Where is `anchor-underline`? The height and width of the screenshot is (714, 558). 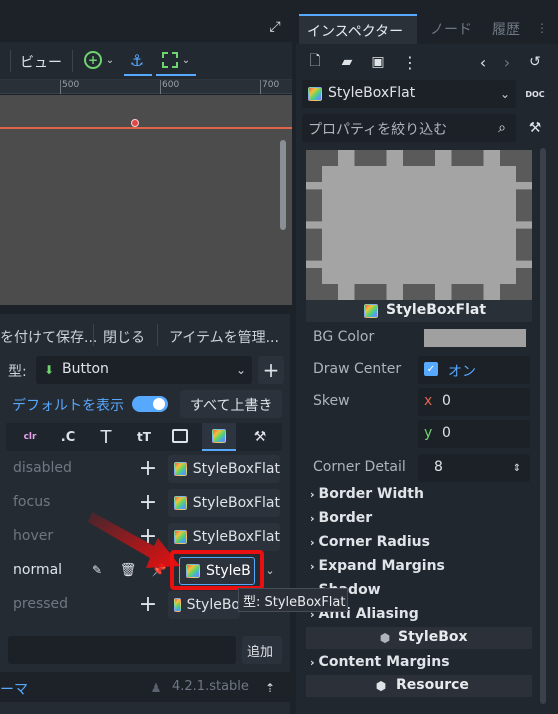 anchor-underline is located at coordinates (138, 75).